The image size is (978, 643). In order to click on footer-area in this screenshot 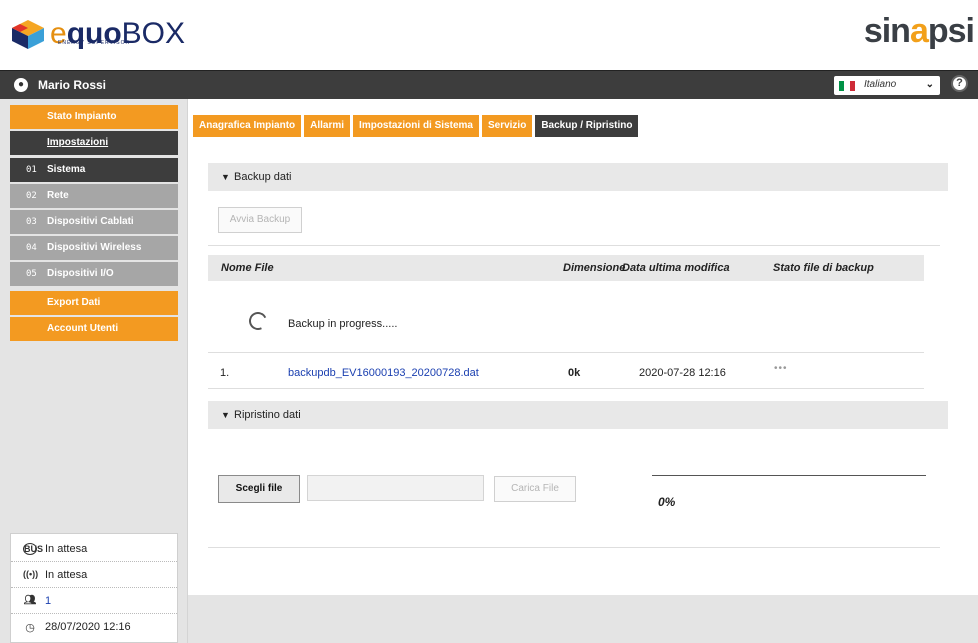, I will do `click(583, 619)`.